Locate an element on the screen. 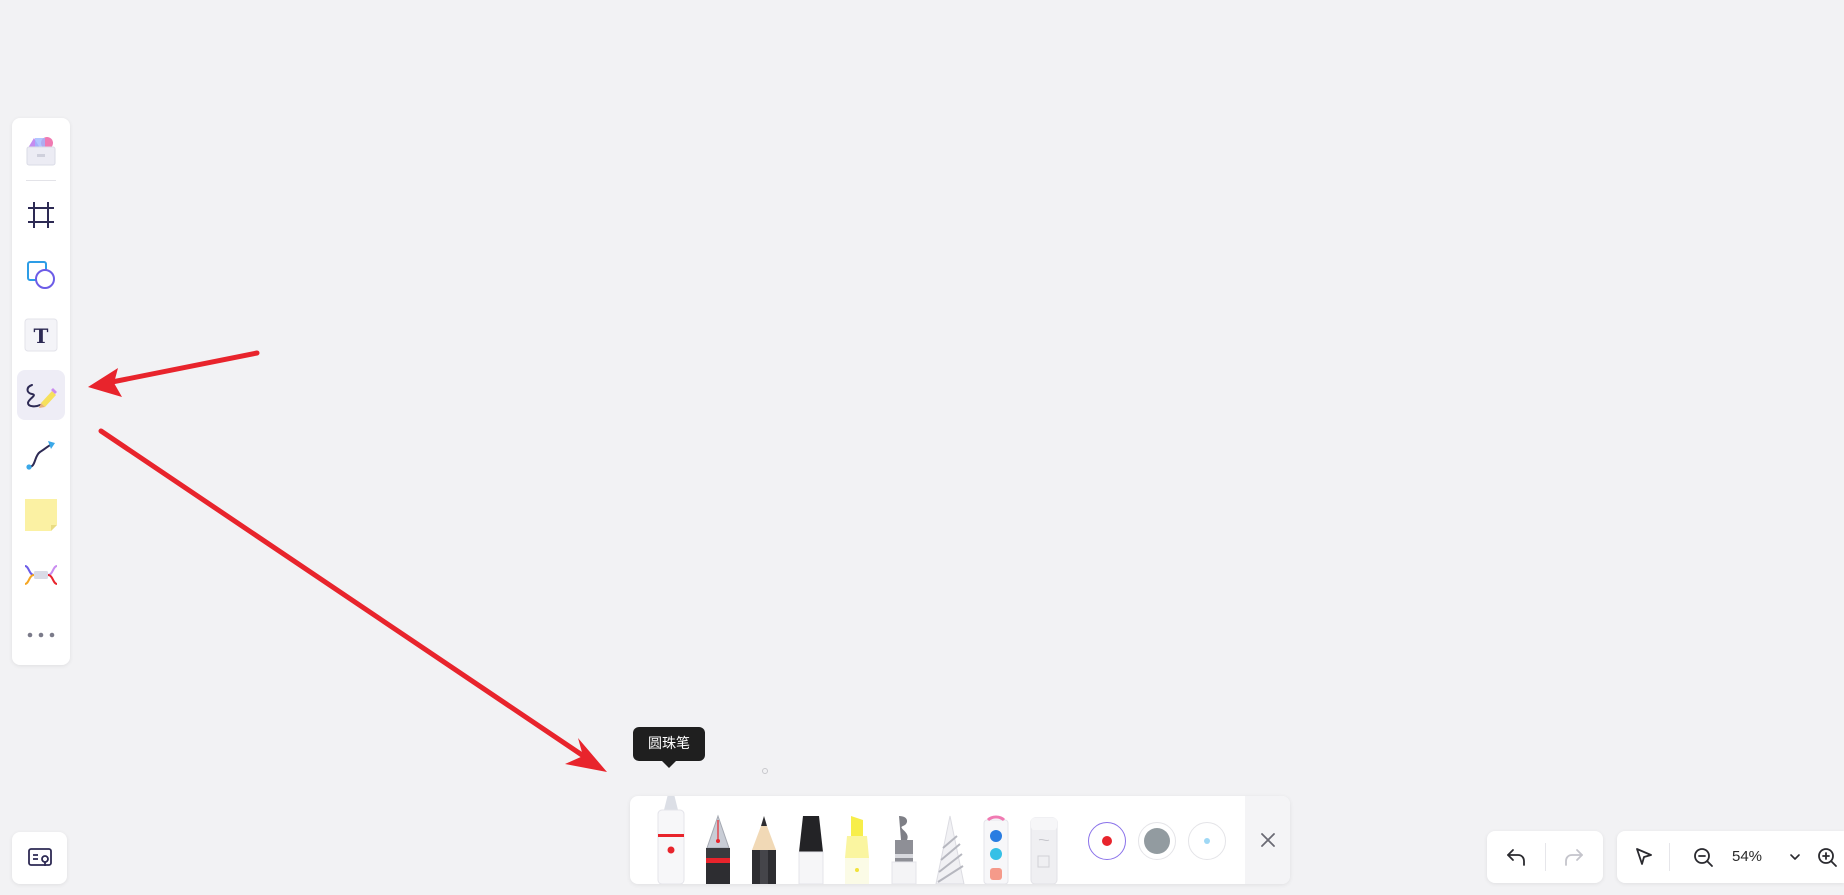 Image resolution: width=1844 pixels, height=895 pixels. zoom-out-button is located at coordinates (1703, 857).